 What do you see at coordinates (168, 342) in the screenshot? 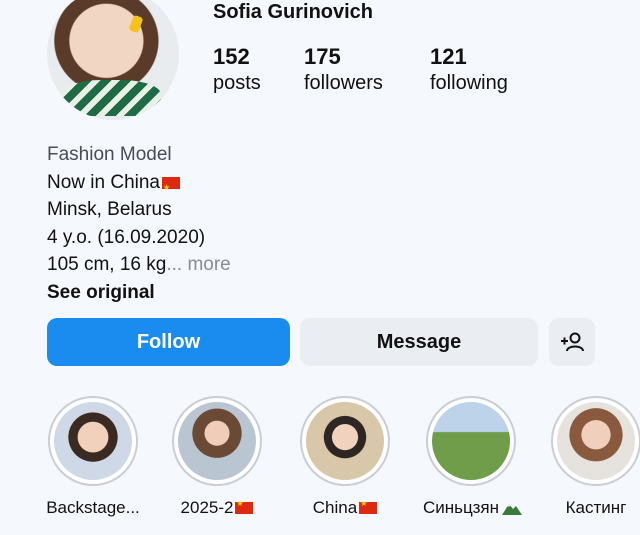
I see `follow-button: Follow` at bounding box center [168, 342].